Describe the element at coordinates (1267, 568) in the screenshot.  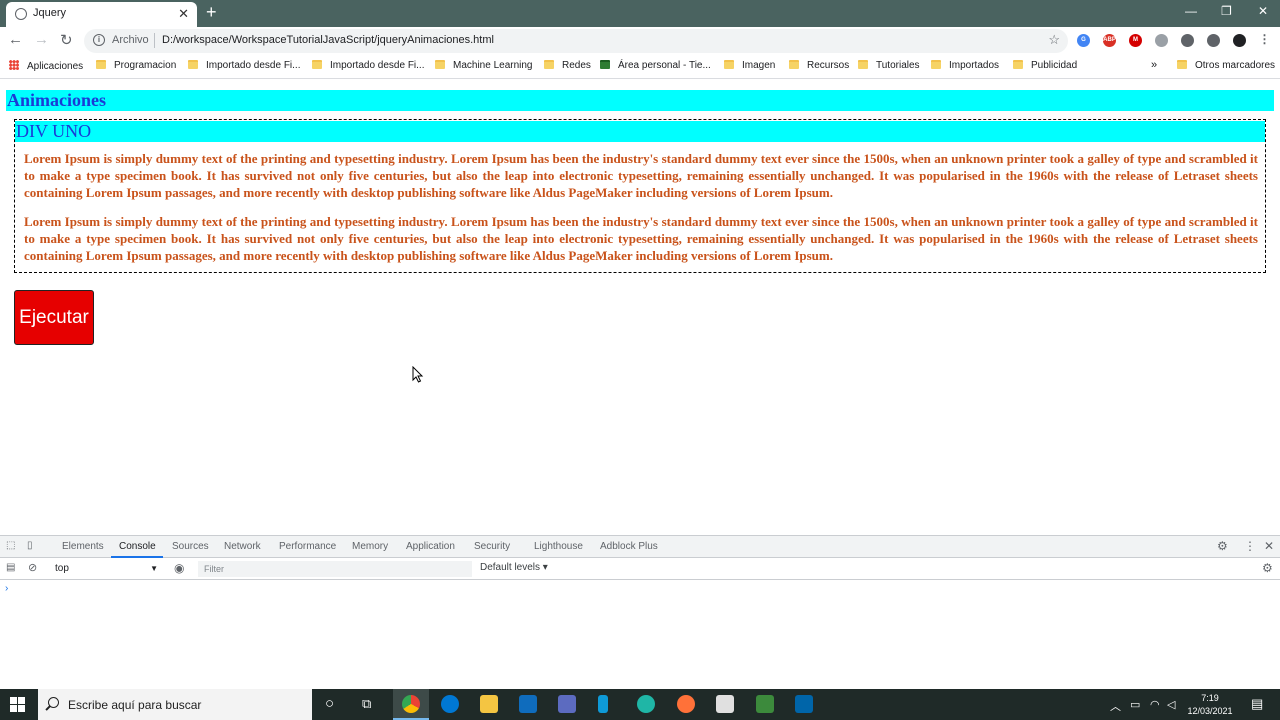
I see `console-settings-icon: ⚙` at that location.